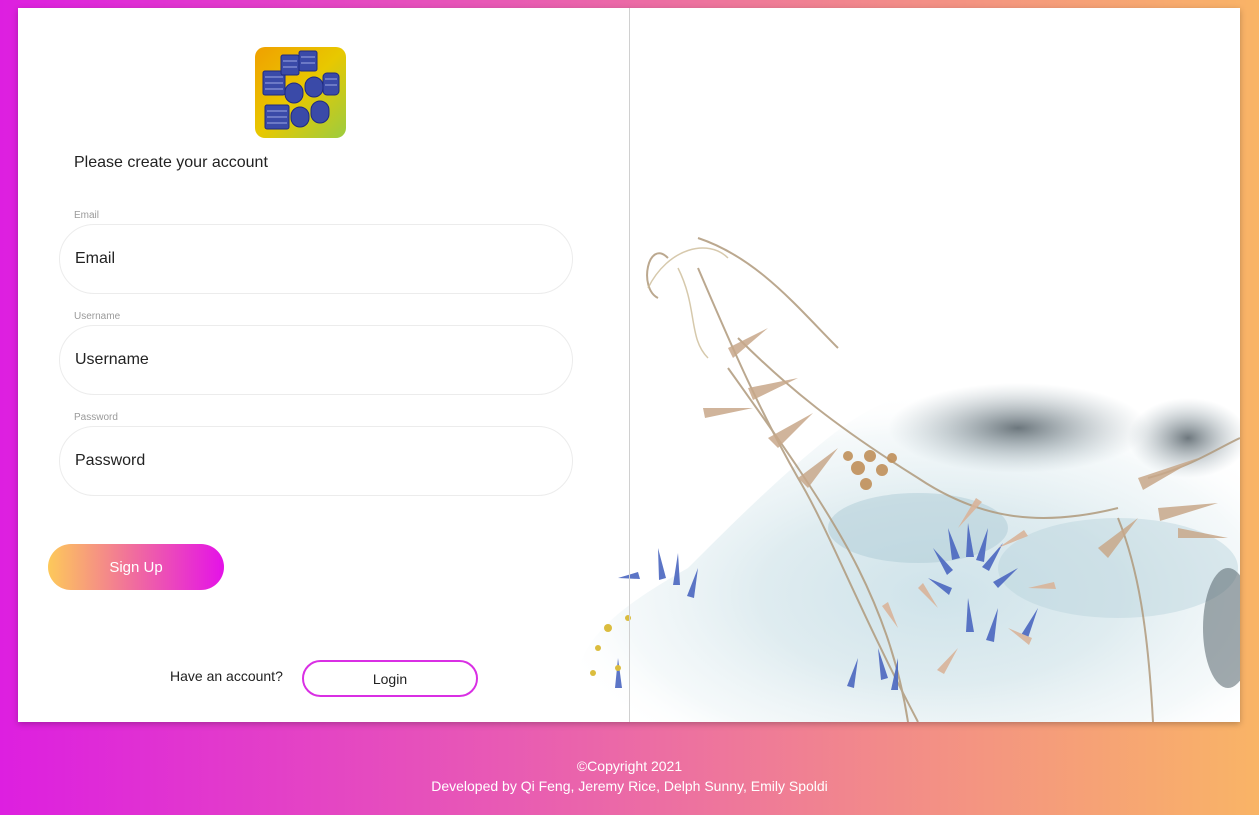 The height and width of the screenshot is (815, 1259). Describe the element at coordinates (629, 766) in the screenshot. I see `copyright-text: ©Copyright 2021` at that location.